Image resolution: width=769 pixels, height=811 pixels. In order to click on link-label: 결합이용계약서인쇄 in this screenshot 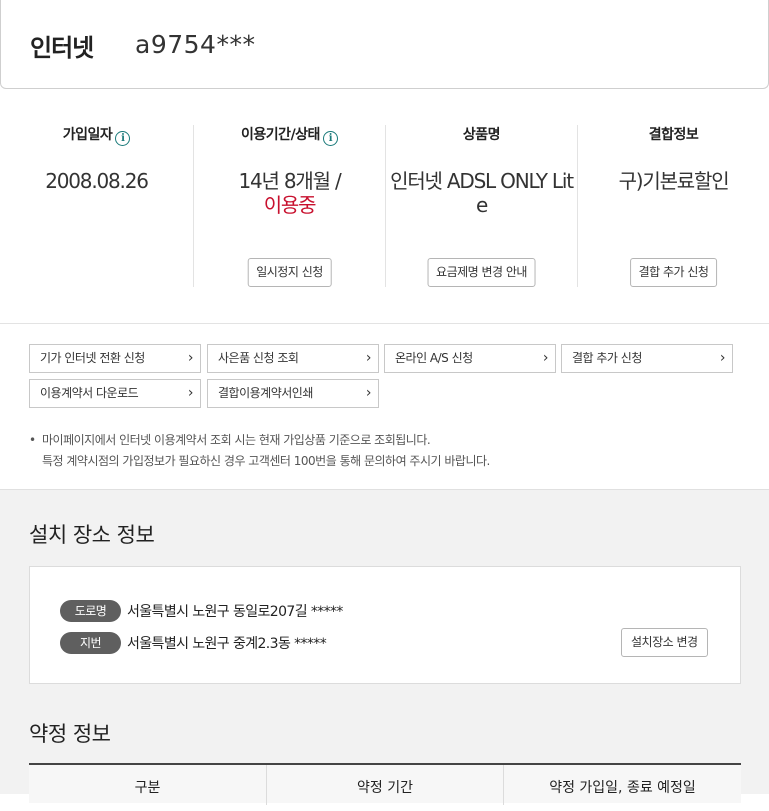, I will do `click(265, 393)`.